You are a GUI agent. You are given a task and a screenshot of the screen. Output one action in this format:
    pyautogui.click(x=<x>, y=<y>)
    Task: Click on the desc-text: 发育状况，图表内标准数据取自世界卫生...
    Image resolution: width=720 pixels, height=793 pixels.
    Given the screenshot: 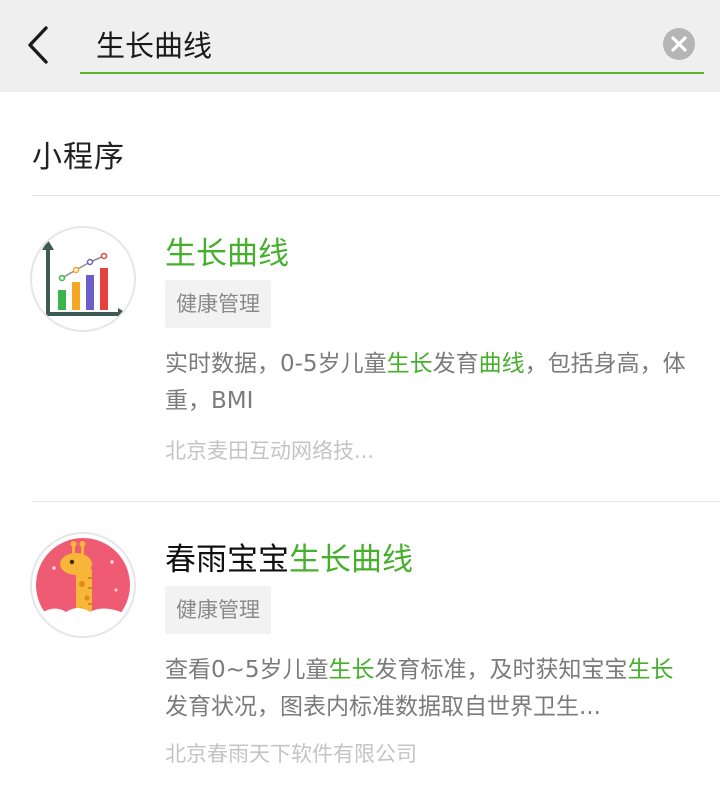 What is the action you would take?
    pyautogui.click(x=383, y=707)
    